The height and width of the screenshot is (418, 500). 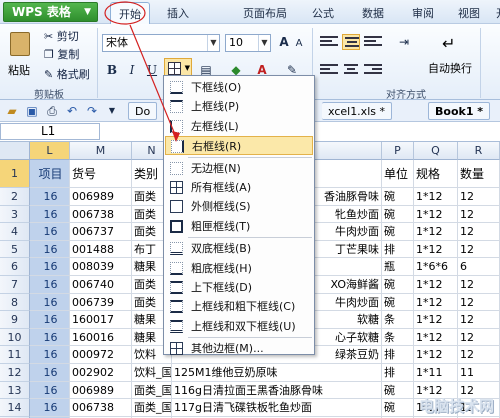 What do you see at coordinates (15, 232) in the screenshot?
I see `row-header: 4` at bounding box center [15, 232].